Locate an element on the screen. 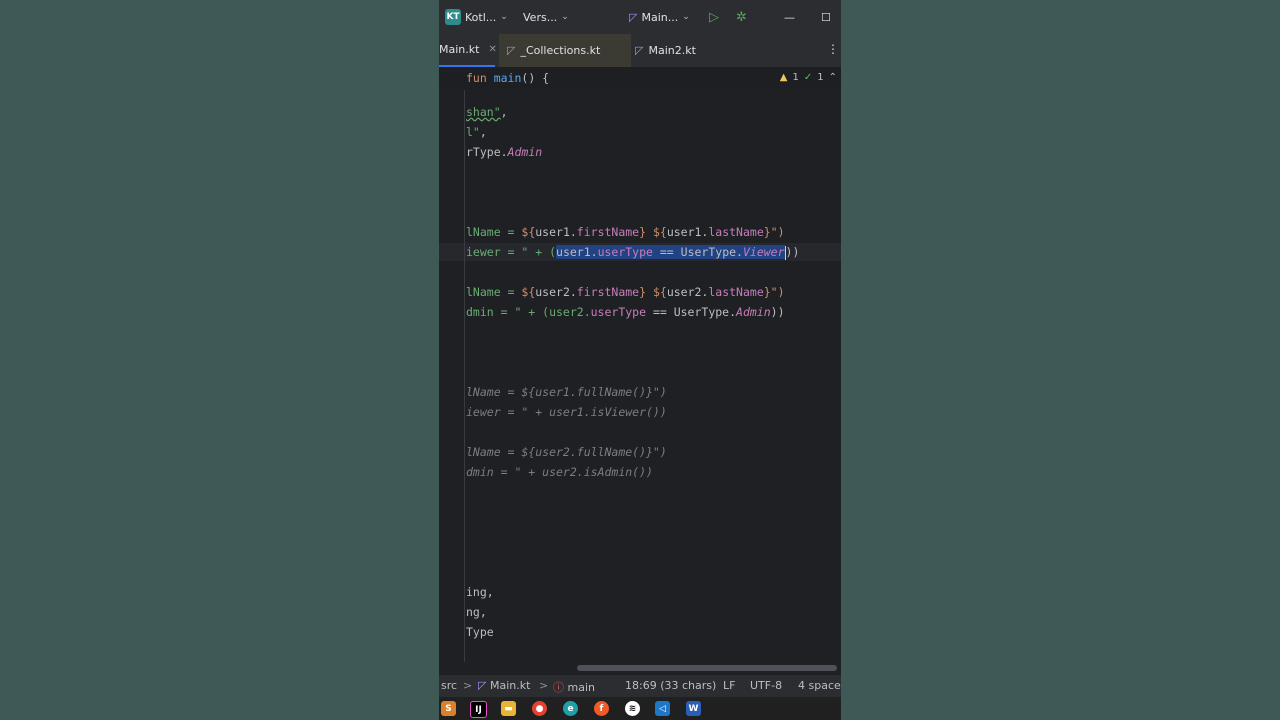 The width and height of the screenshot is (1280, 720). inspection-widget: ▲ 1 ✓ 1 ⌃ is located at coordinates (808, 77).